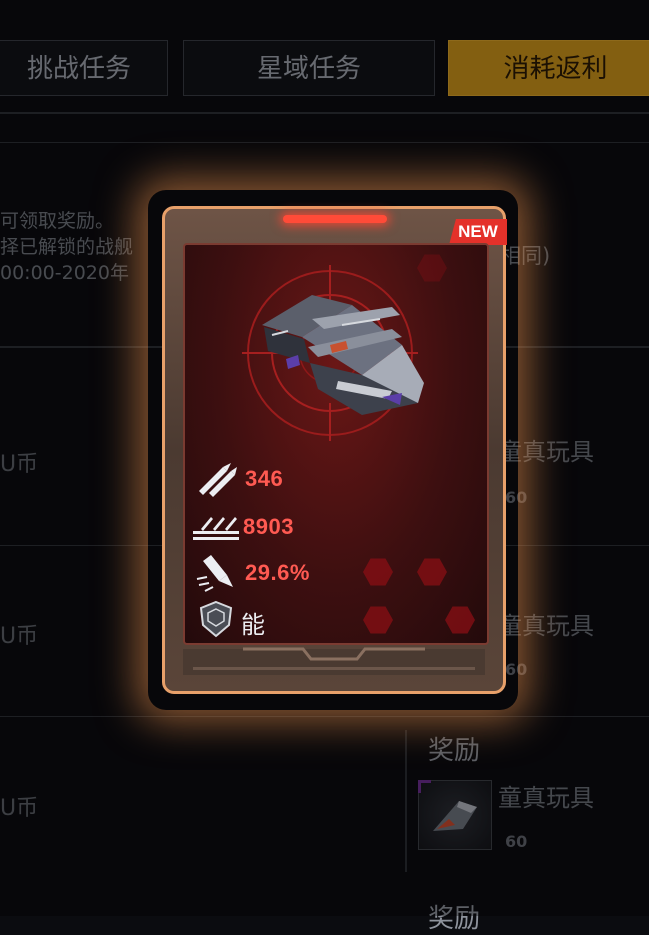  I want to click on new-badge: NEW, so click(478, 232).